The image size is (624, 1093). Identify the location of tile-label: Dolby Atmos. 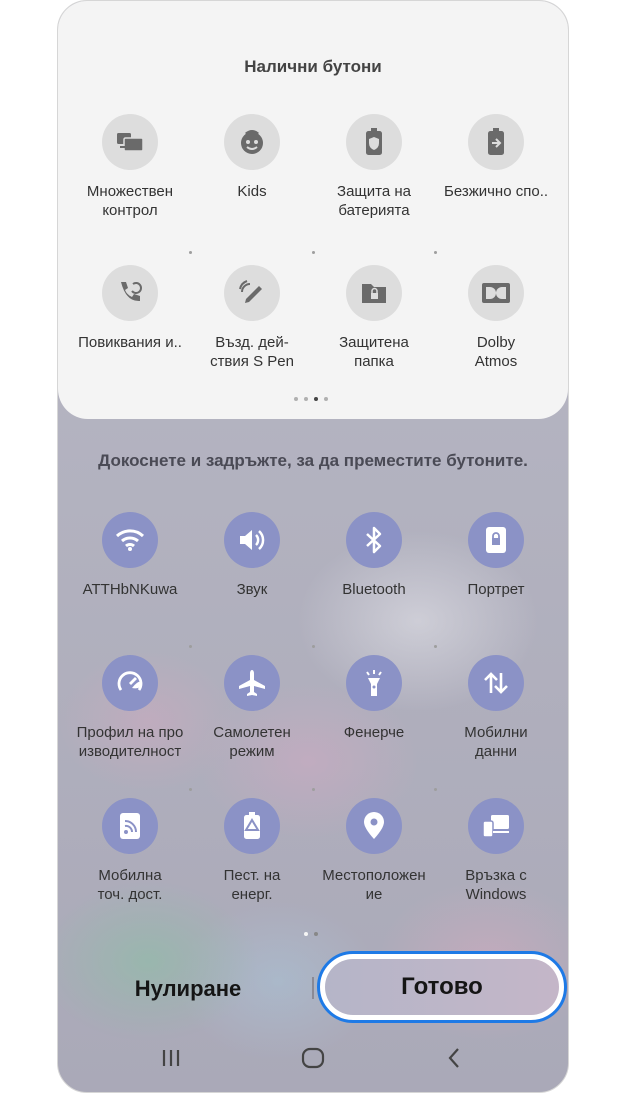
(496, 352).